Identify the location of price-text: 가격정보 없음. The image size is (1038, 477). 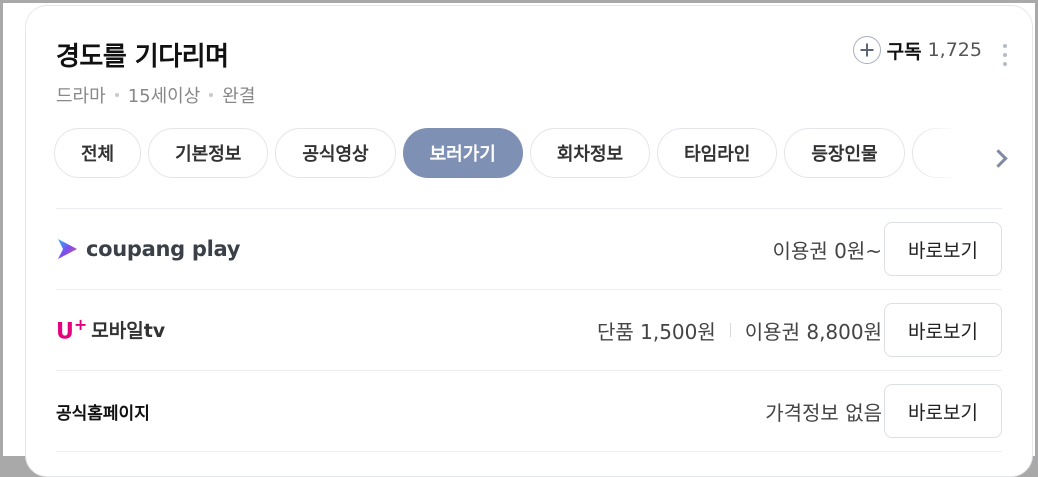
(823, 412).